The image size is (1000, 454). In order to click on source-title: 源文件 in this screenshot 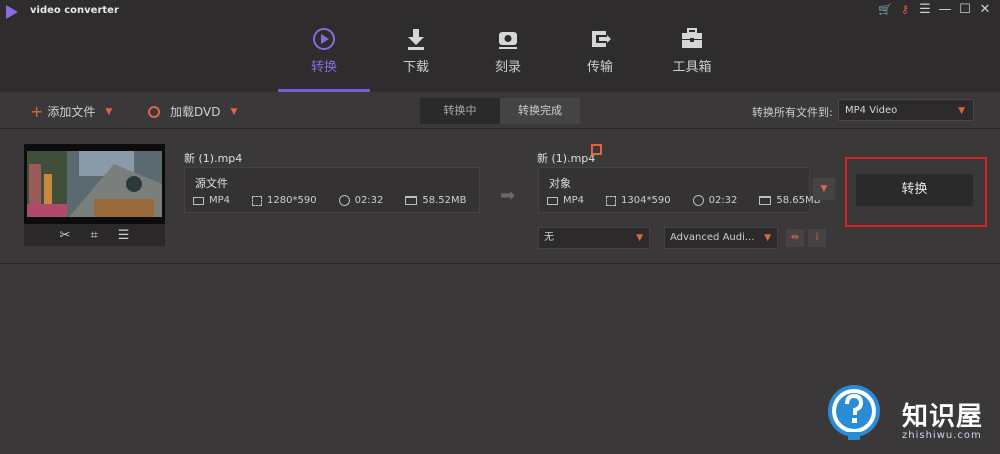, I will do `click(211, 183)`.